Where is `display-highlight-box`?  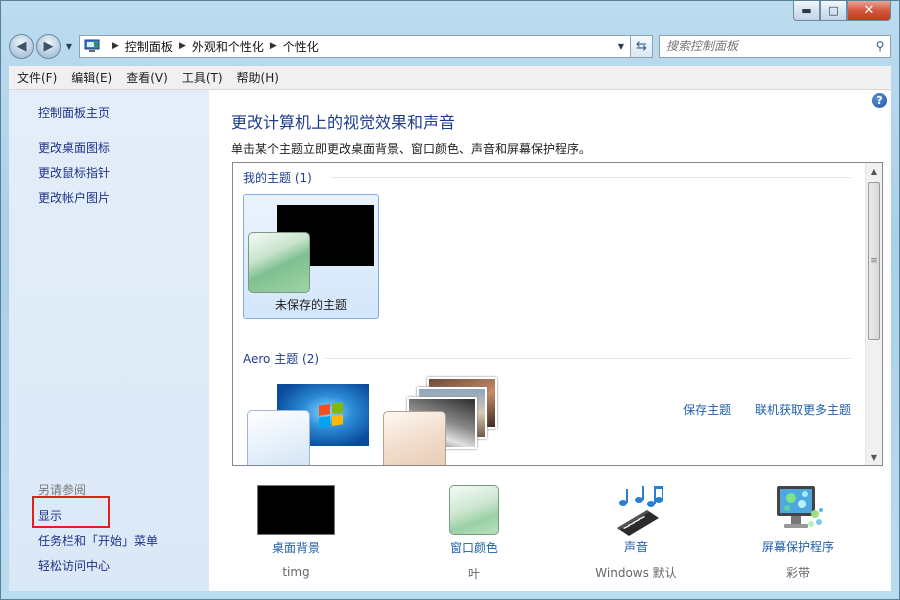
display-highlight-box is located at coordinates (71, 512).